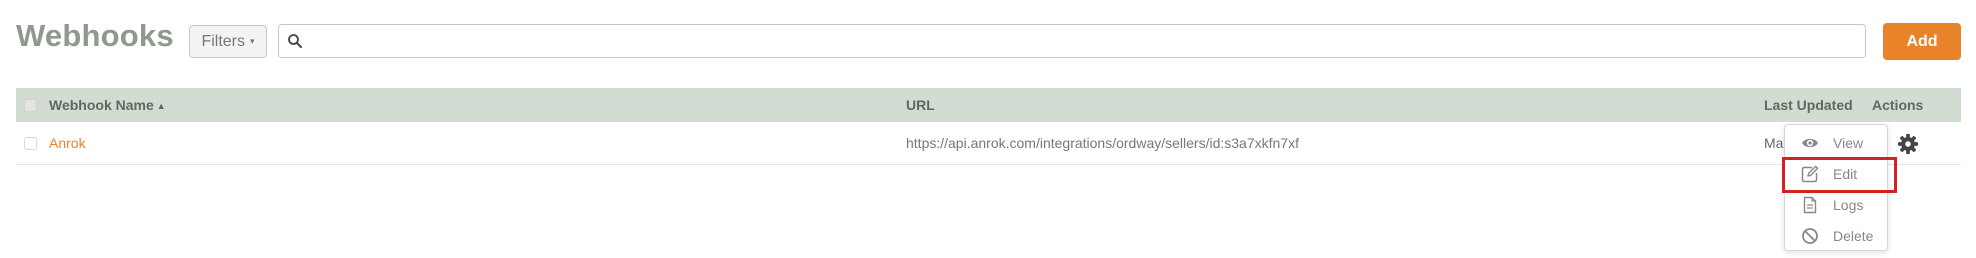 Image resolution: width=1976 pixels, height=258 pixels. Describe the element at coordinates (988, 105) in the screenshot. I see `table-header: Webhook Name ▲ URL Last Updated Actions` at that location.